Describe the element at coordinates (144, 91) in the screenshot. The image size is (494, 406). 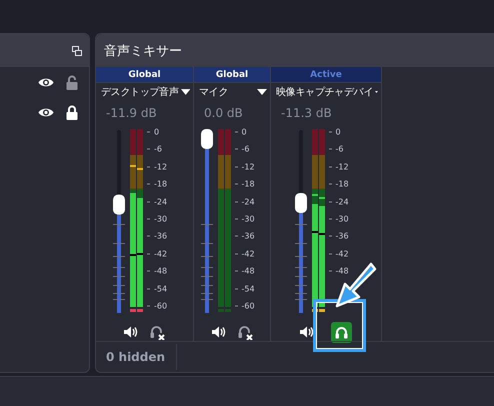
I see `channel-dropdown: デスクトップ音声` at that location.